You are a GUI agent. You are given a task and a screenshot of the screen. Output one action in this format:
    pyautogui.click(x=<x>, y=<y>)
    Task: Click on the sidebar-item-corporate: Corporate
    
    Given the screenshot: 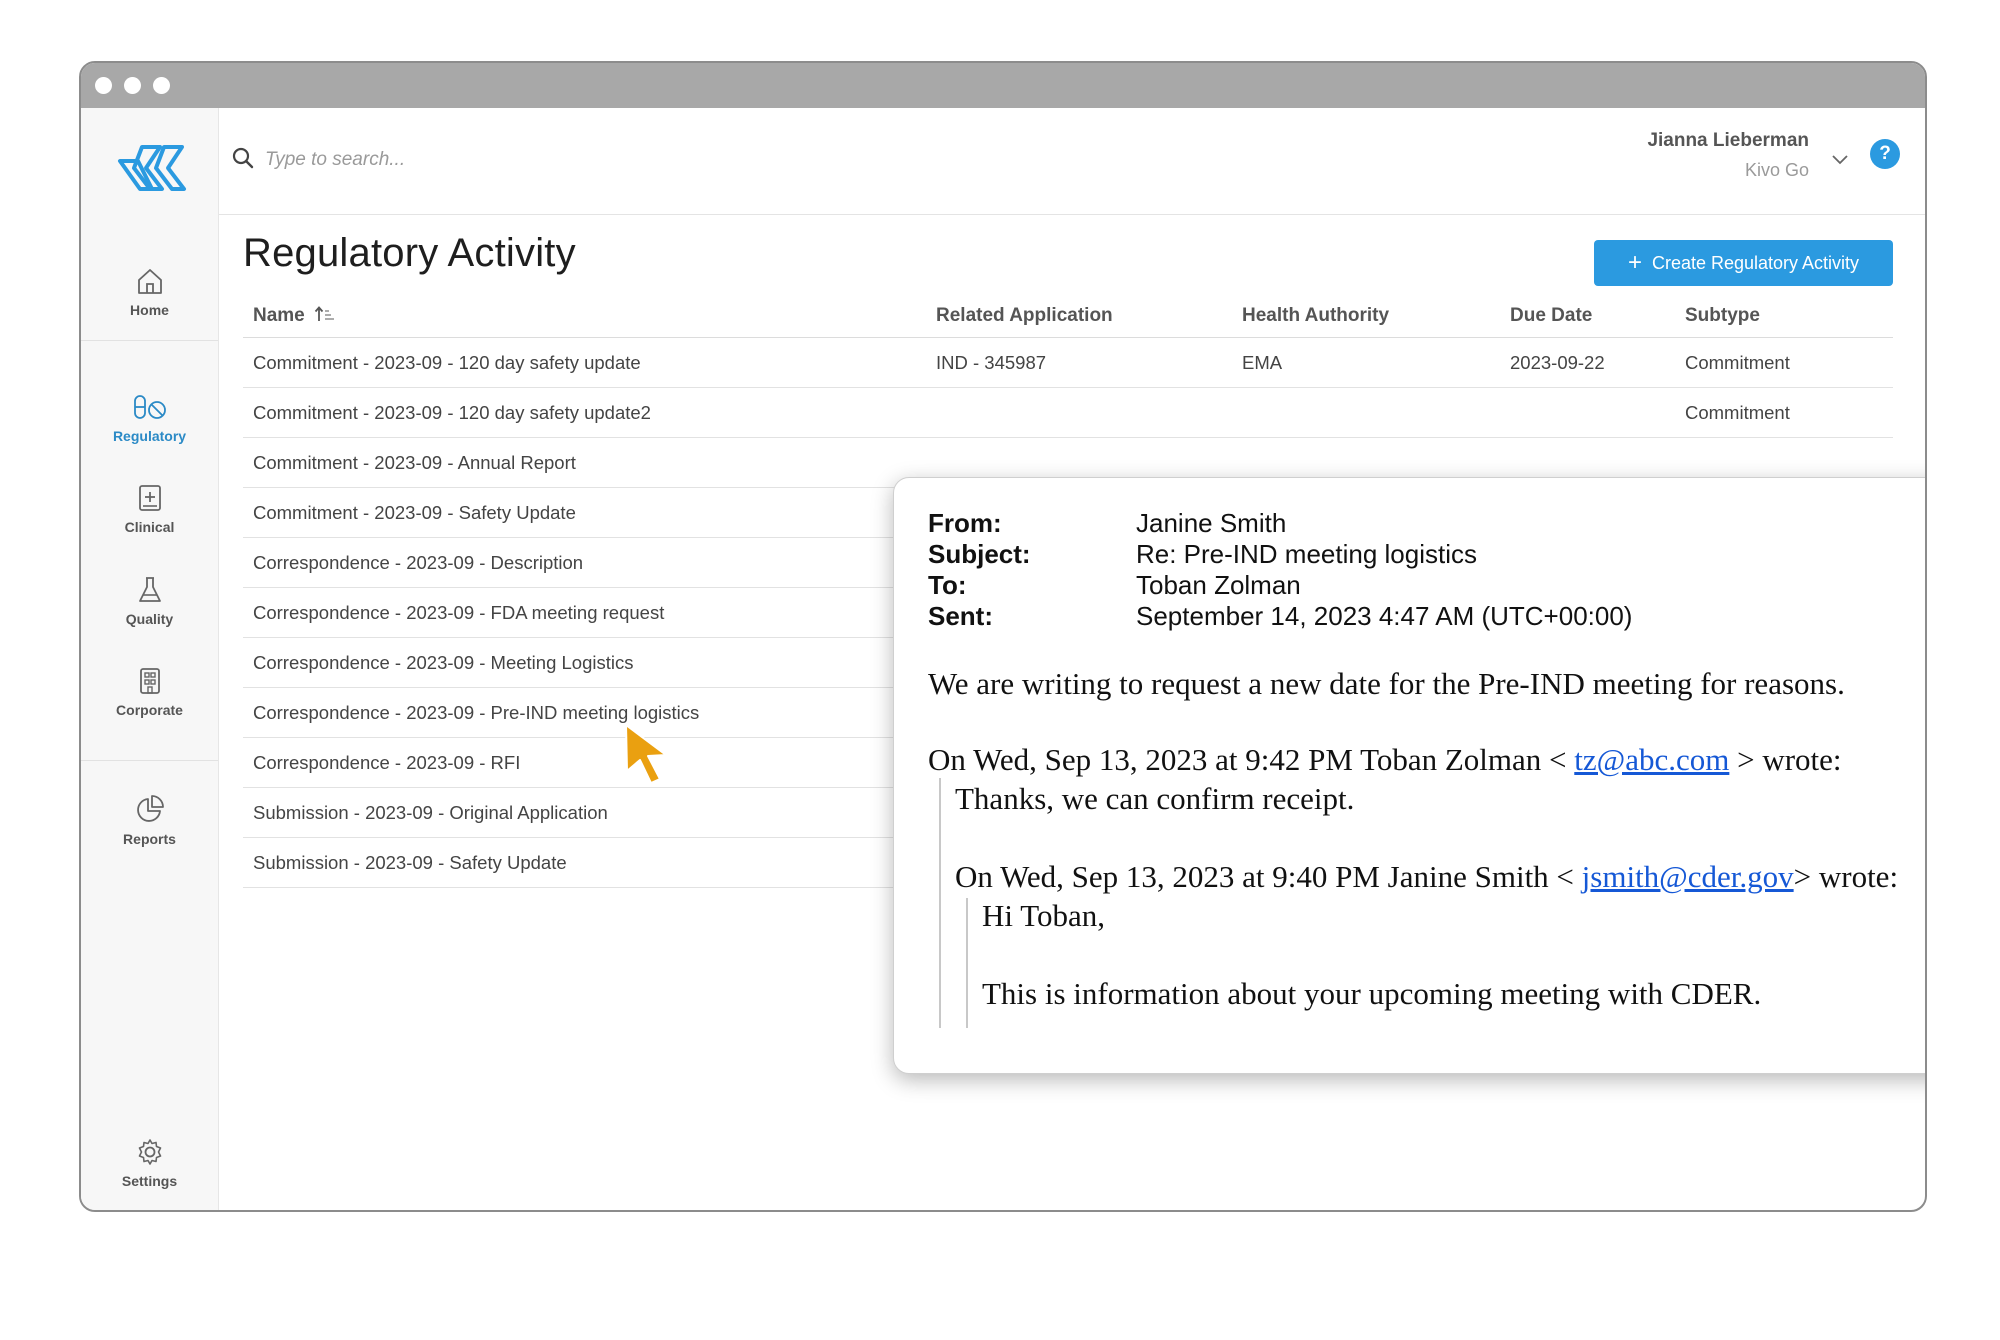 What is the action you would take?
    pyautogui.click(x=149, y=692)
    